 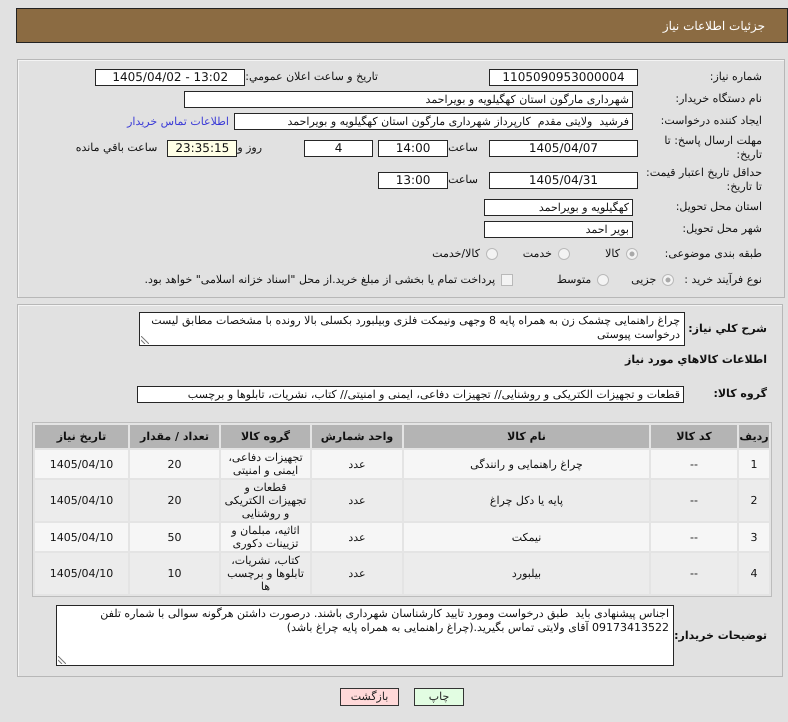 What do you see at coordinates (369, 697) in the screenshot?
I see `back-button: بازگشت` at bounding box center [369, 697].